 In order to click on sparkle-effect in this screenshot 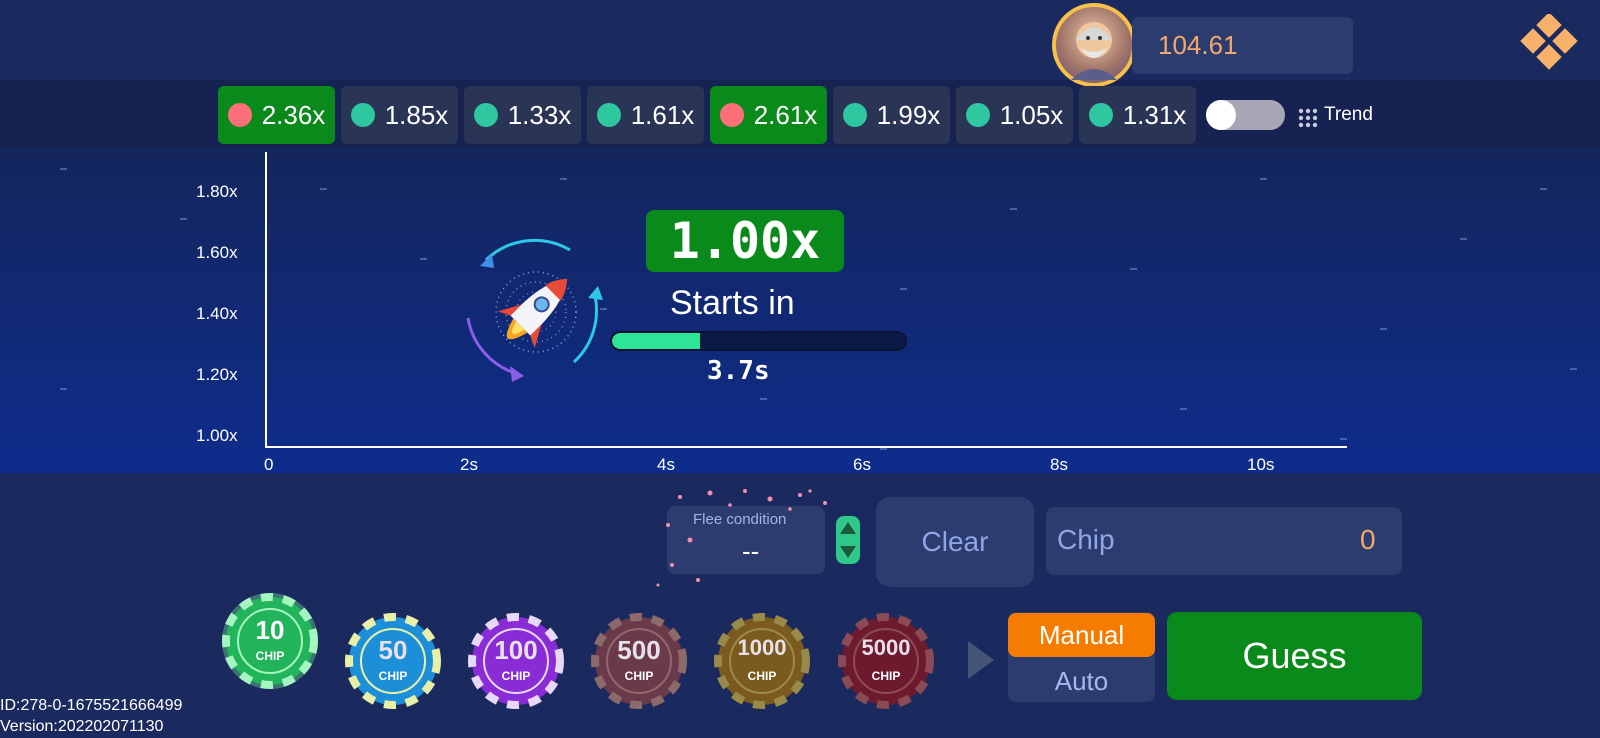, I will do `click(741, 538)`.